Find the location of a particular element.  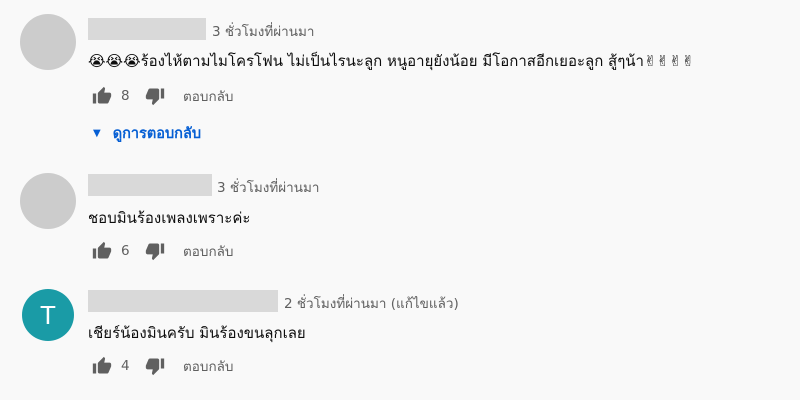

caret-down-icon: ▼ is located at coordinates (97, 133).